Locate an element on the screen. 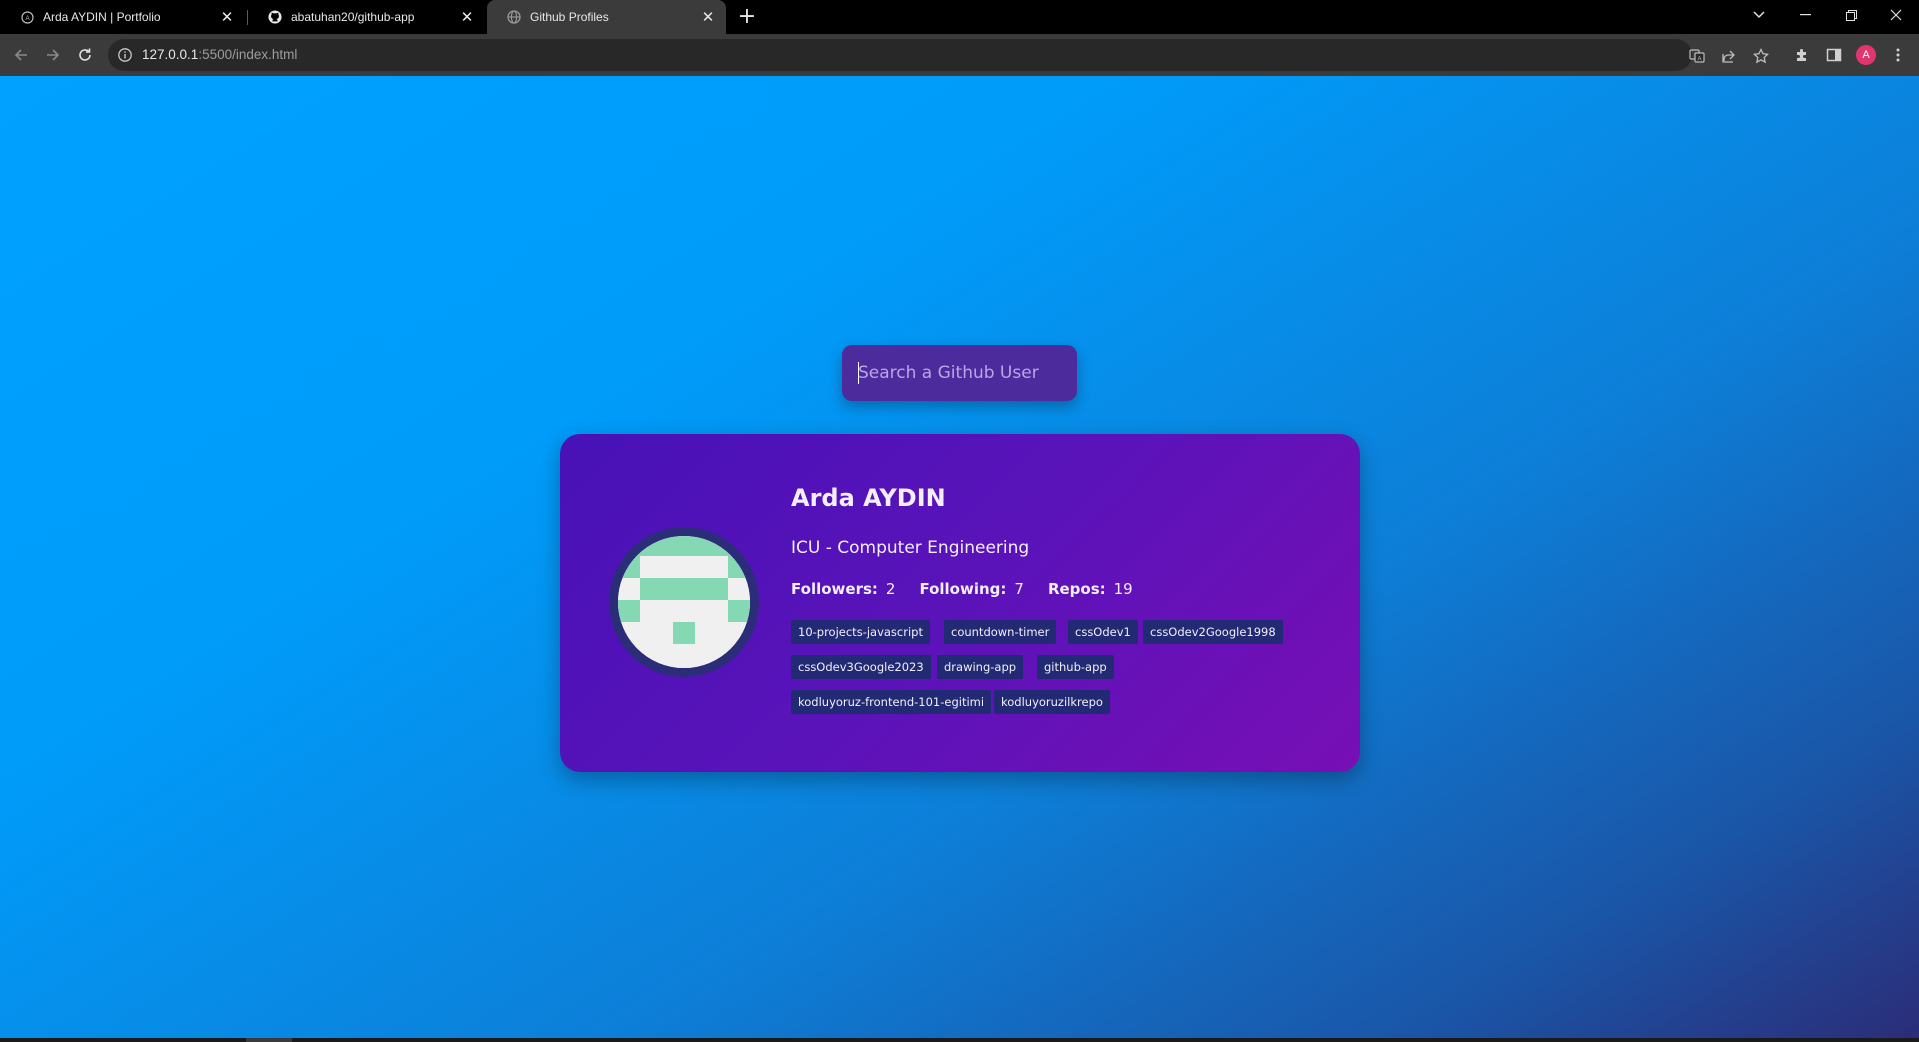 The height and width of the screenshot is (1042, 1919). repo-link: kodluyoruzilkrepo is located at coordinates (1052, 702).